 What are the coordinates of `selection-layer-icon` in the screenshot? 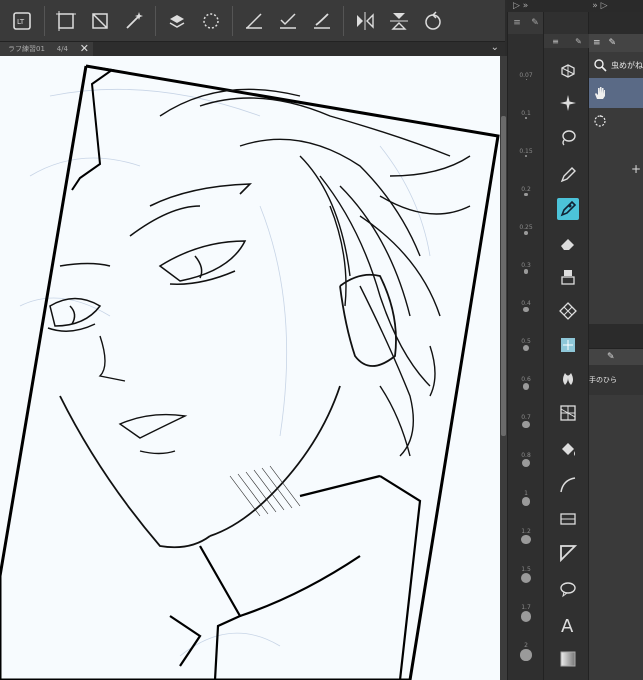 It's located at (177, 21).